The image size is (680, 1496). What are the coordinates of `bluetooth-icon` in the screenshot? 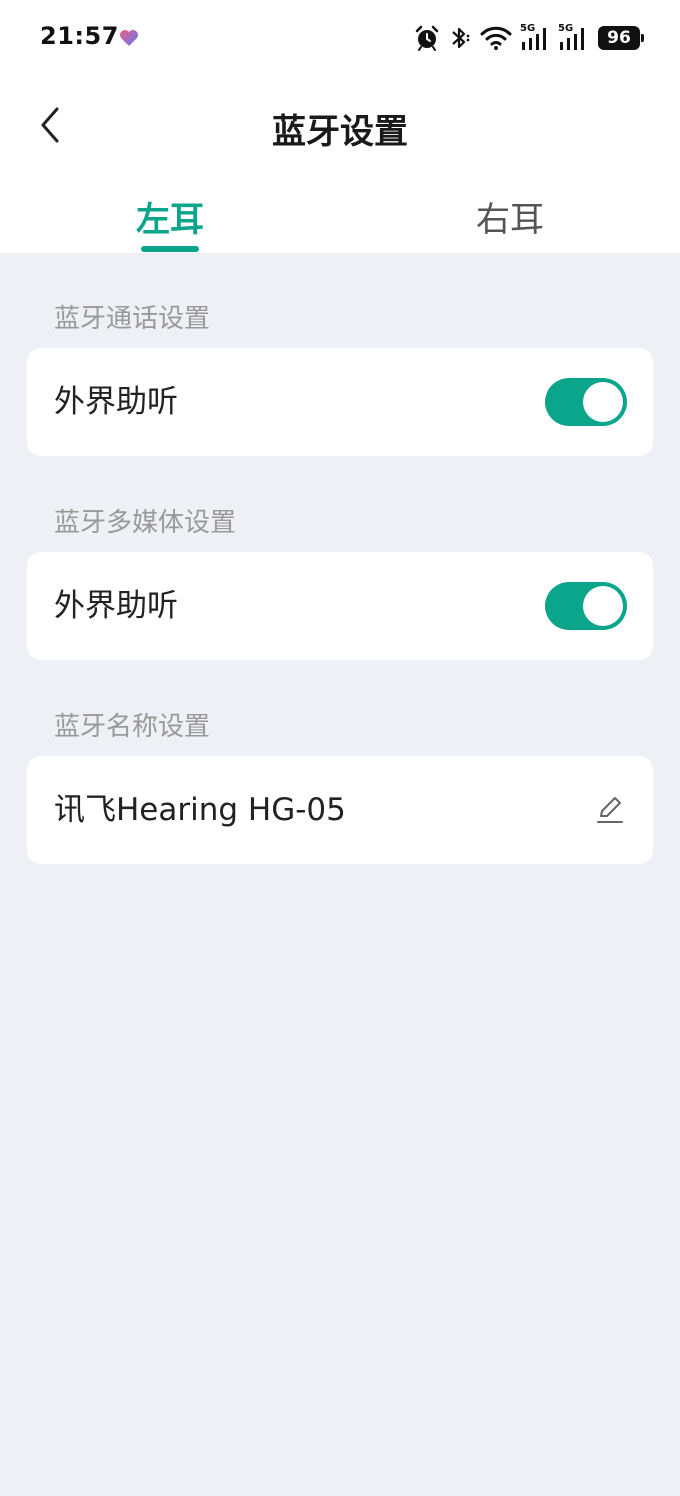 It's located at (460, 38).